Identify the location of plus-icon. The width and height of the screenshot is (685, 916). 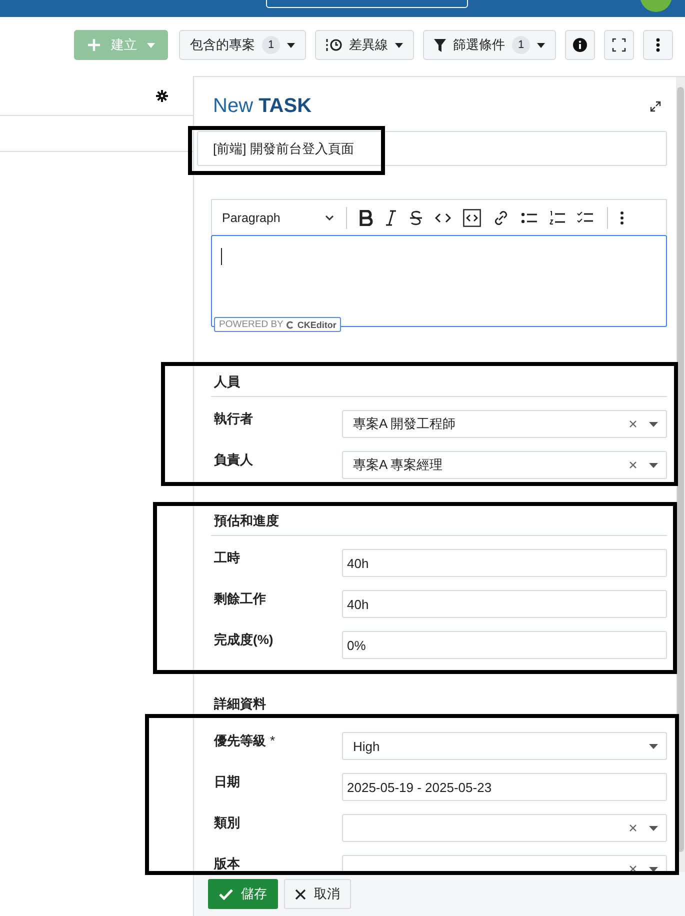
(94, 45).